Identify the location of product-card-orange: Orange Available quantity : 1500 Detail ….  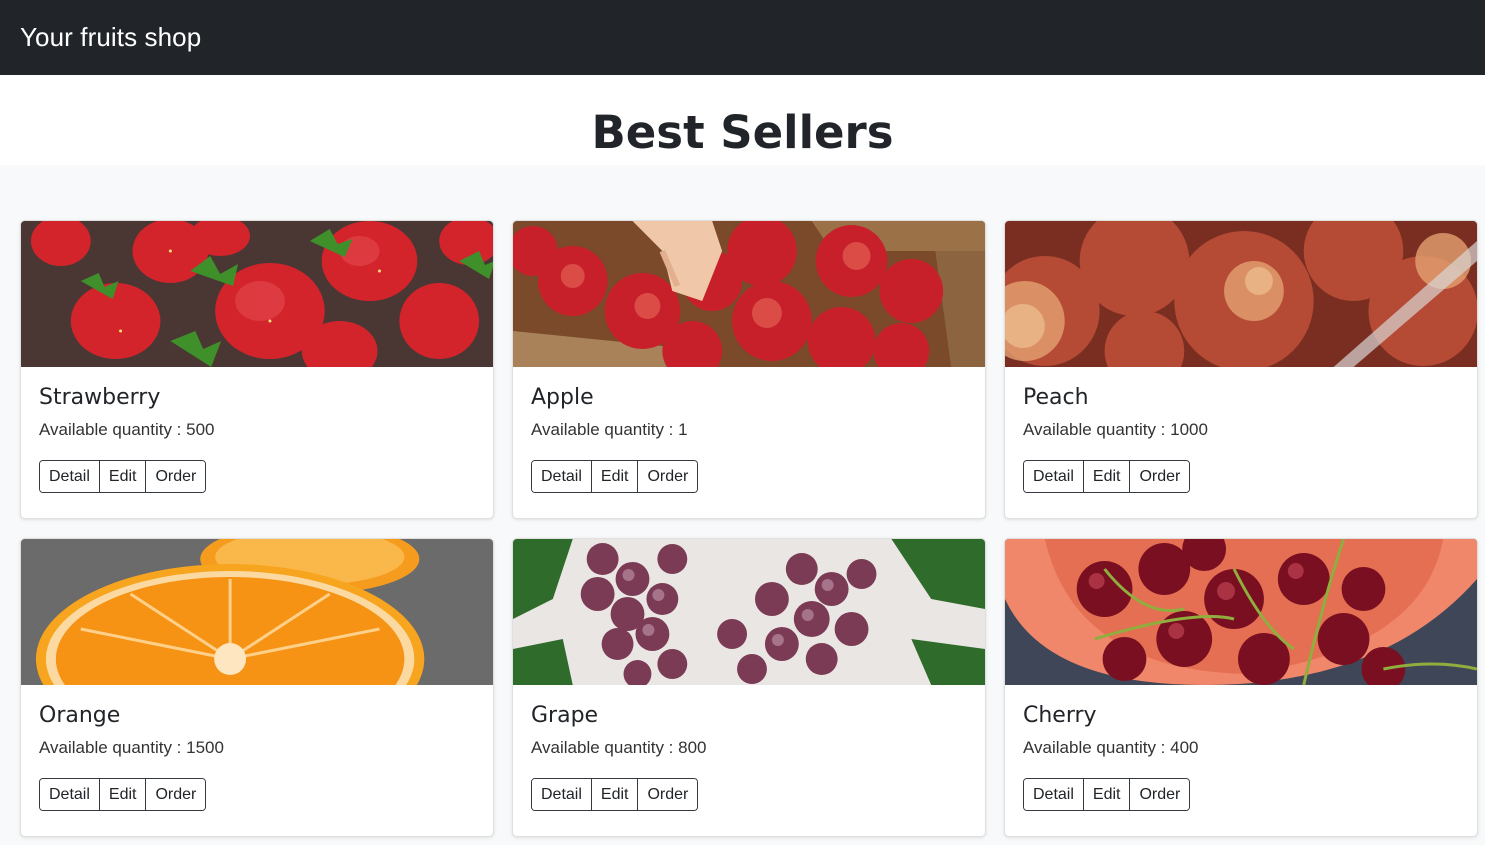
(257, 687).